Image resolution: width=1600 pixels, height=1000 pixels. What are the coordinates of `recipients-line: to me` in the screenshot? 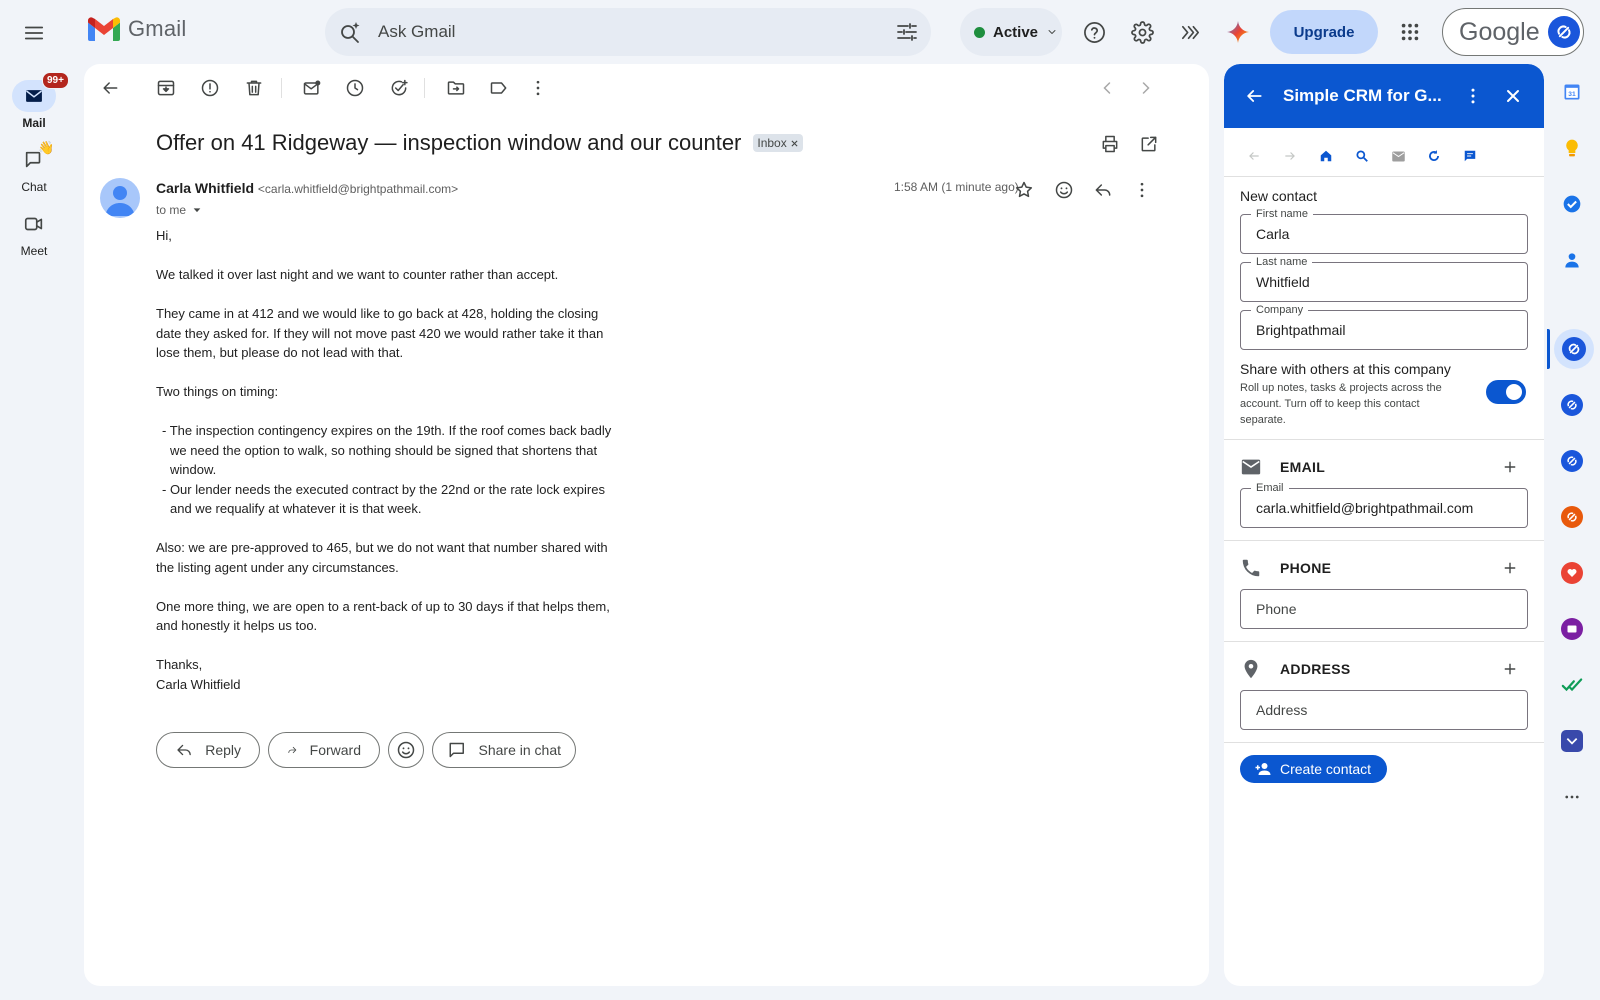 It's located at (179, 210).